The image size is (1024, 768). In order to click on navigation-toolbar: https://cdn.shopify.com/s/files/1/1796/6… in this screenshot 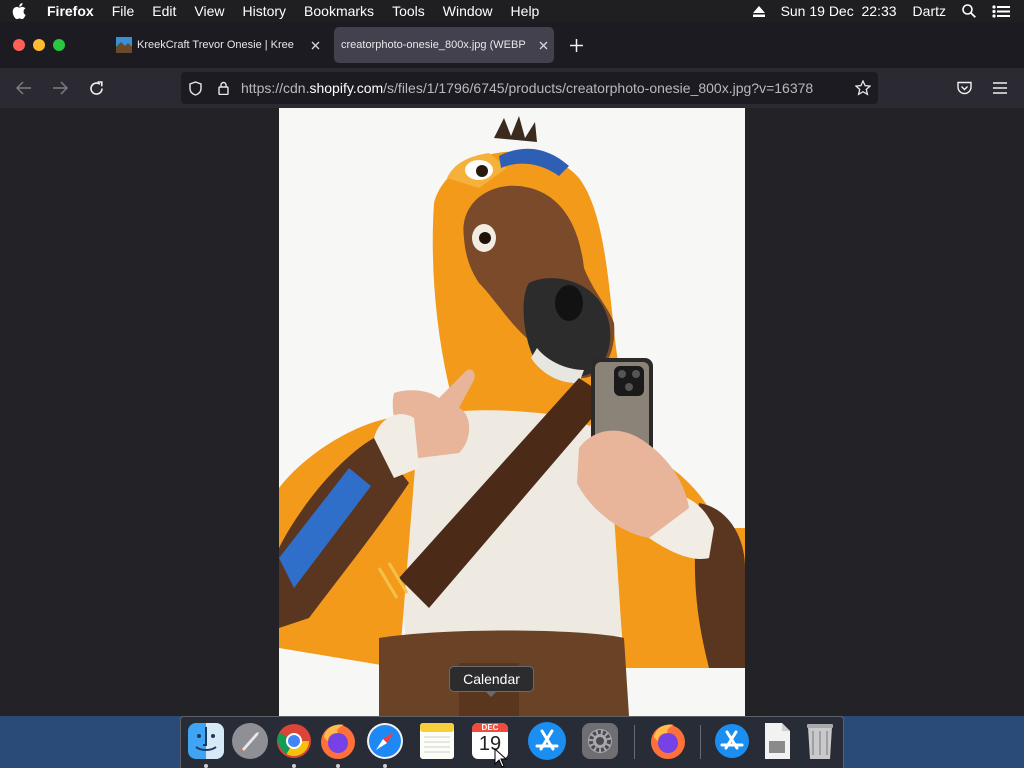, I will do `click(512, 88)`.